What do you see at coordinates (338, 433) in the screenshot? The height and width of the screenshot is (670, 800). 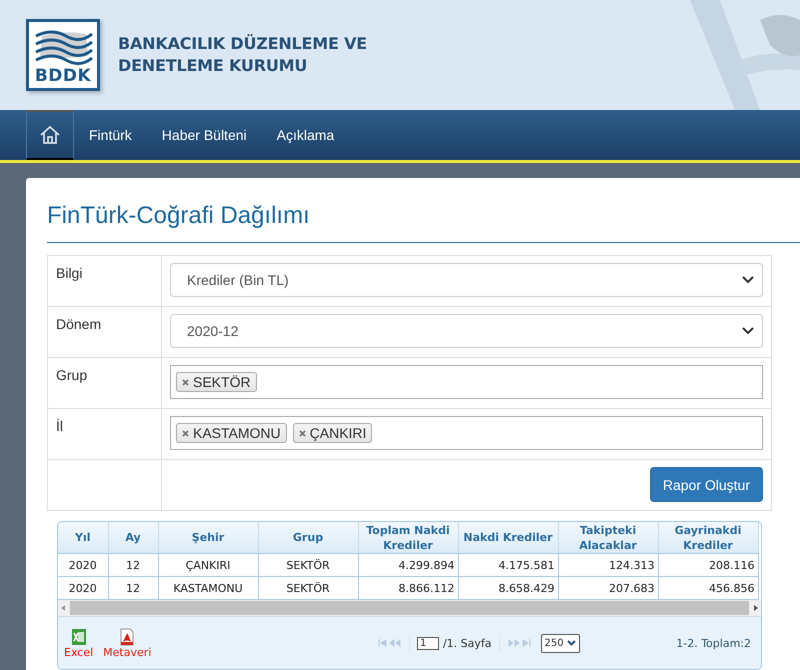 I see `tag-label: ÇANKIRI` at bounding box center [338, 433].